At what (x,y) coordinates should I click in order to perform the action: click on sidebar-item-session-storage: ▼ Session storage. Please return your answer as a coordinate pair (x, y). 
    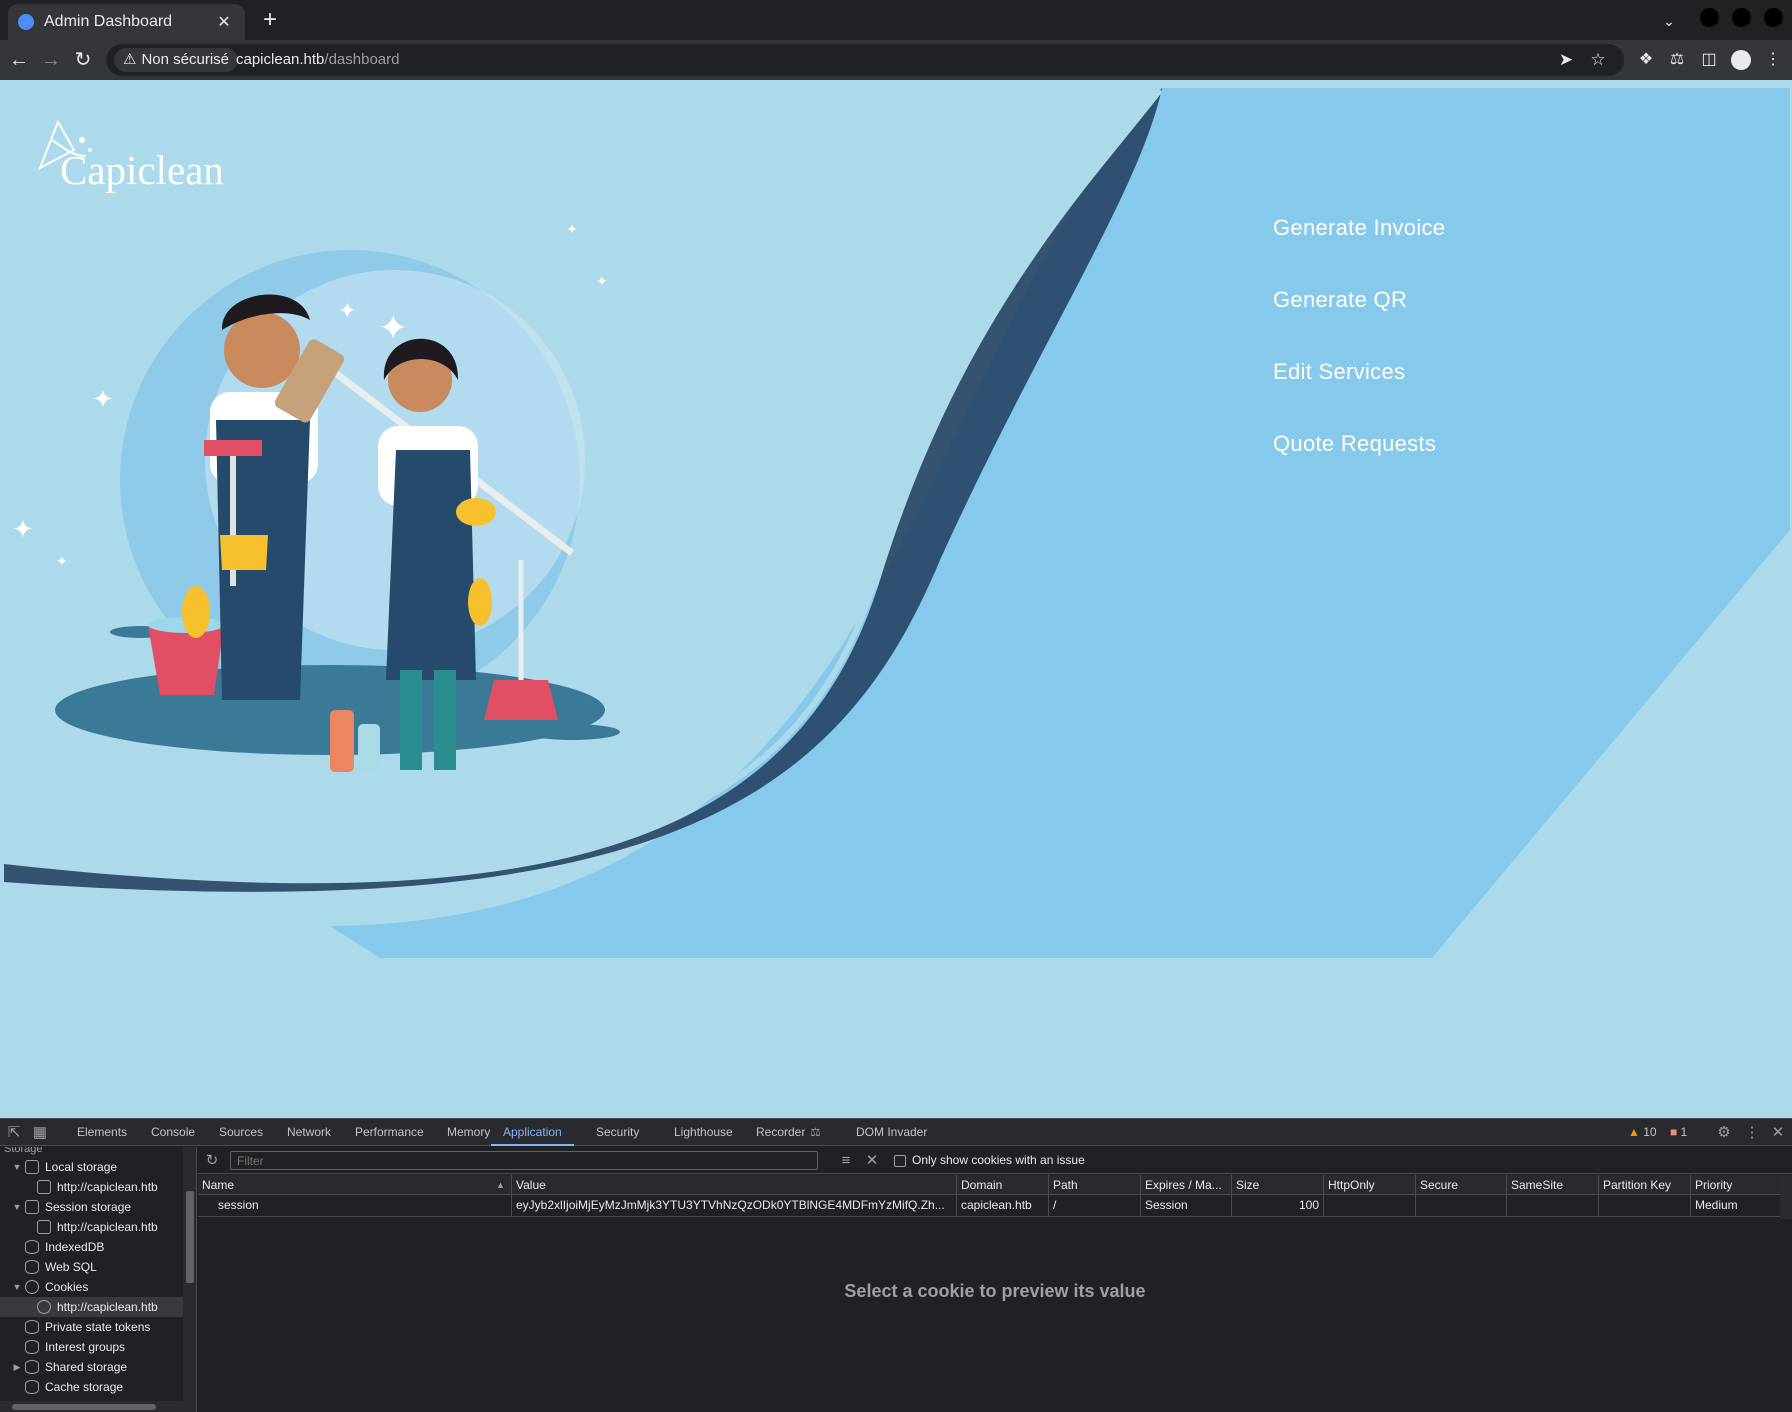
    Looking at the image, I should click on (91, 1207).